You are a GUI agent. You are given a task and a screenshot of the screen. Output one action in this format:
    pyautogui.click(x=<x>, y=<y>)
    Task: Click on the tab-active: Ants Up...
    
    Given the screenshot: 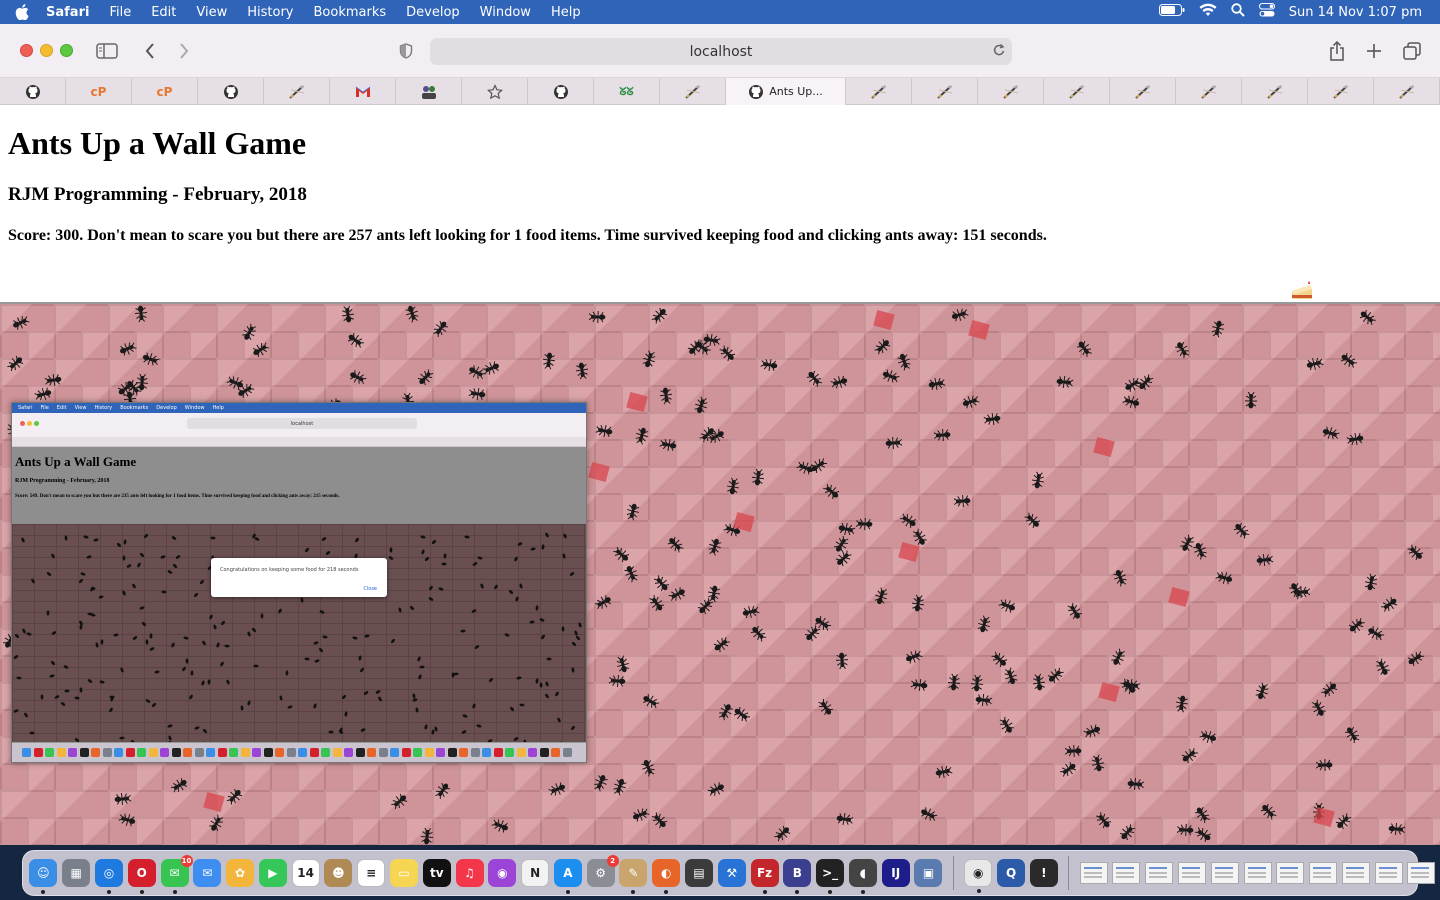 What is the action you would take?
    pyautogui.click(x=786, y=91)
    